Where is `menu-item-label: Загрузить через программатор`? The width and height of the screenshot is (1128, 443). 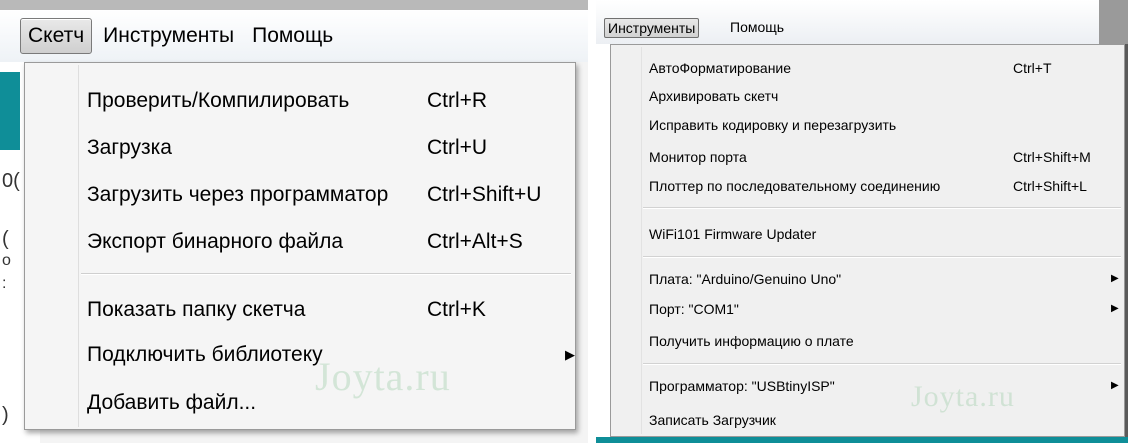
menu-item-label: Загрузить через программатор is located at coordinates (238, 194).